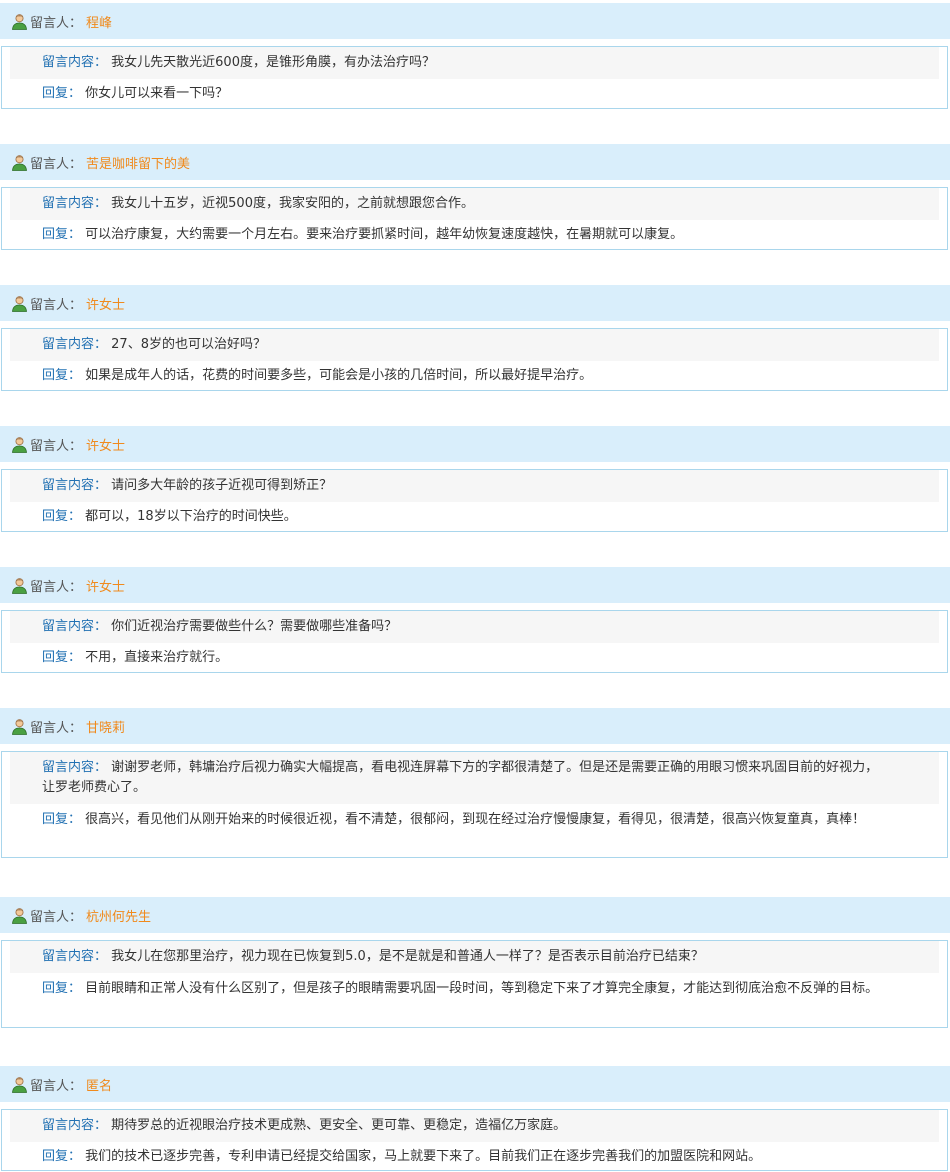  I want to click on message-header: 留言人： 匿名, so click(475, 1084).